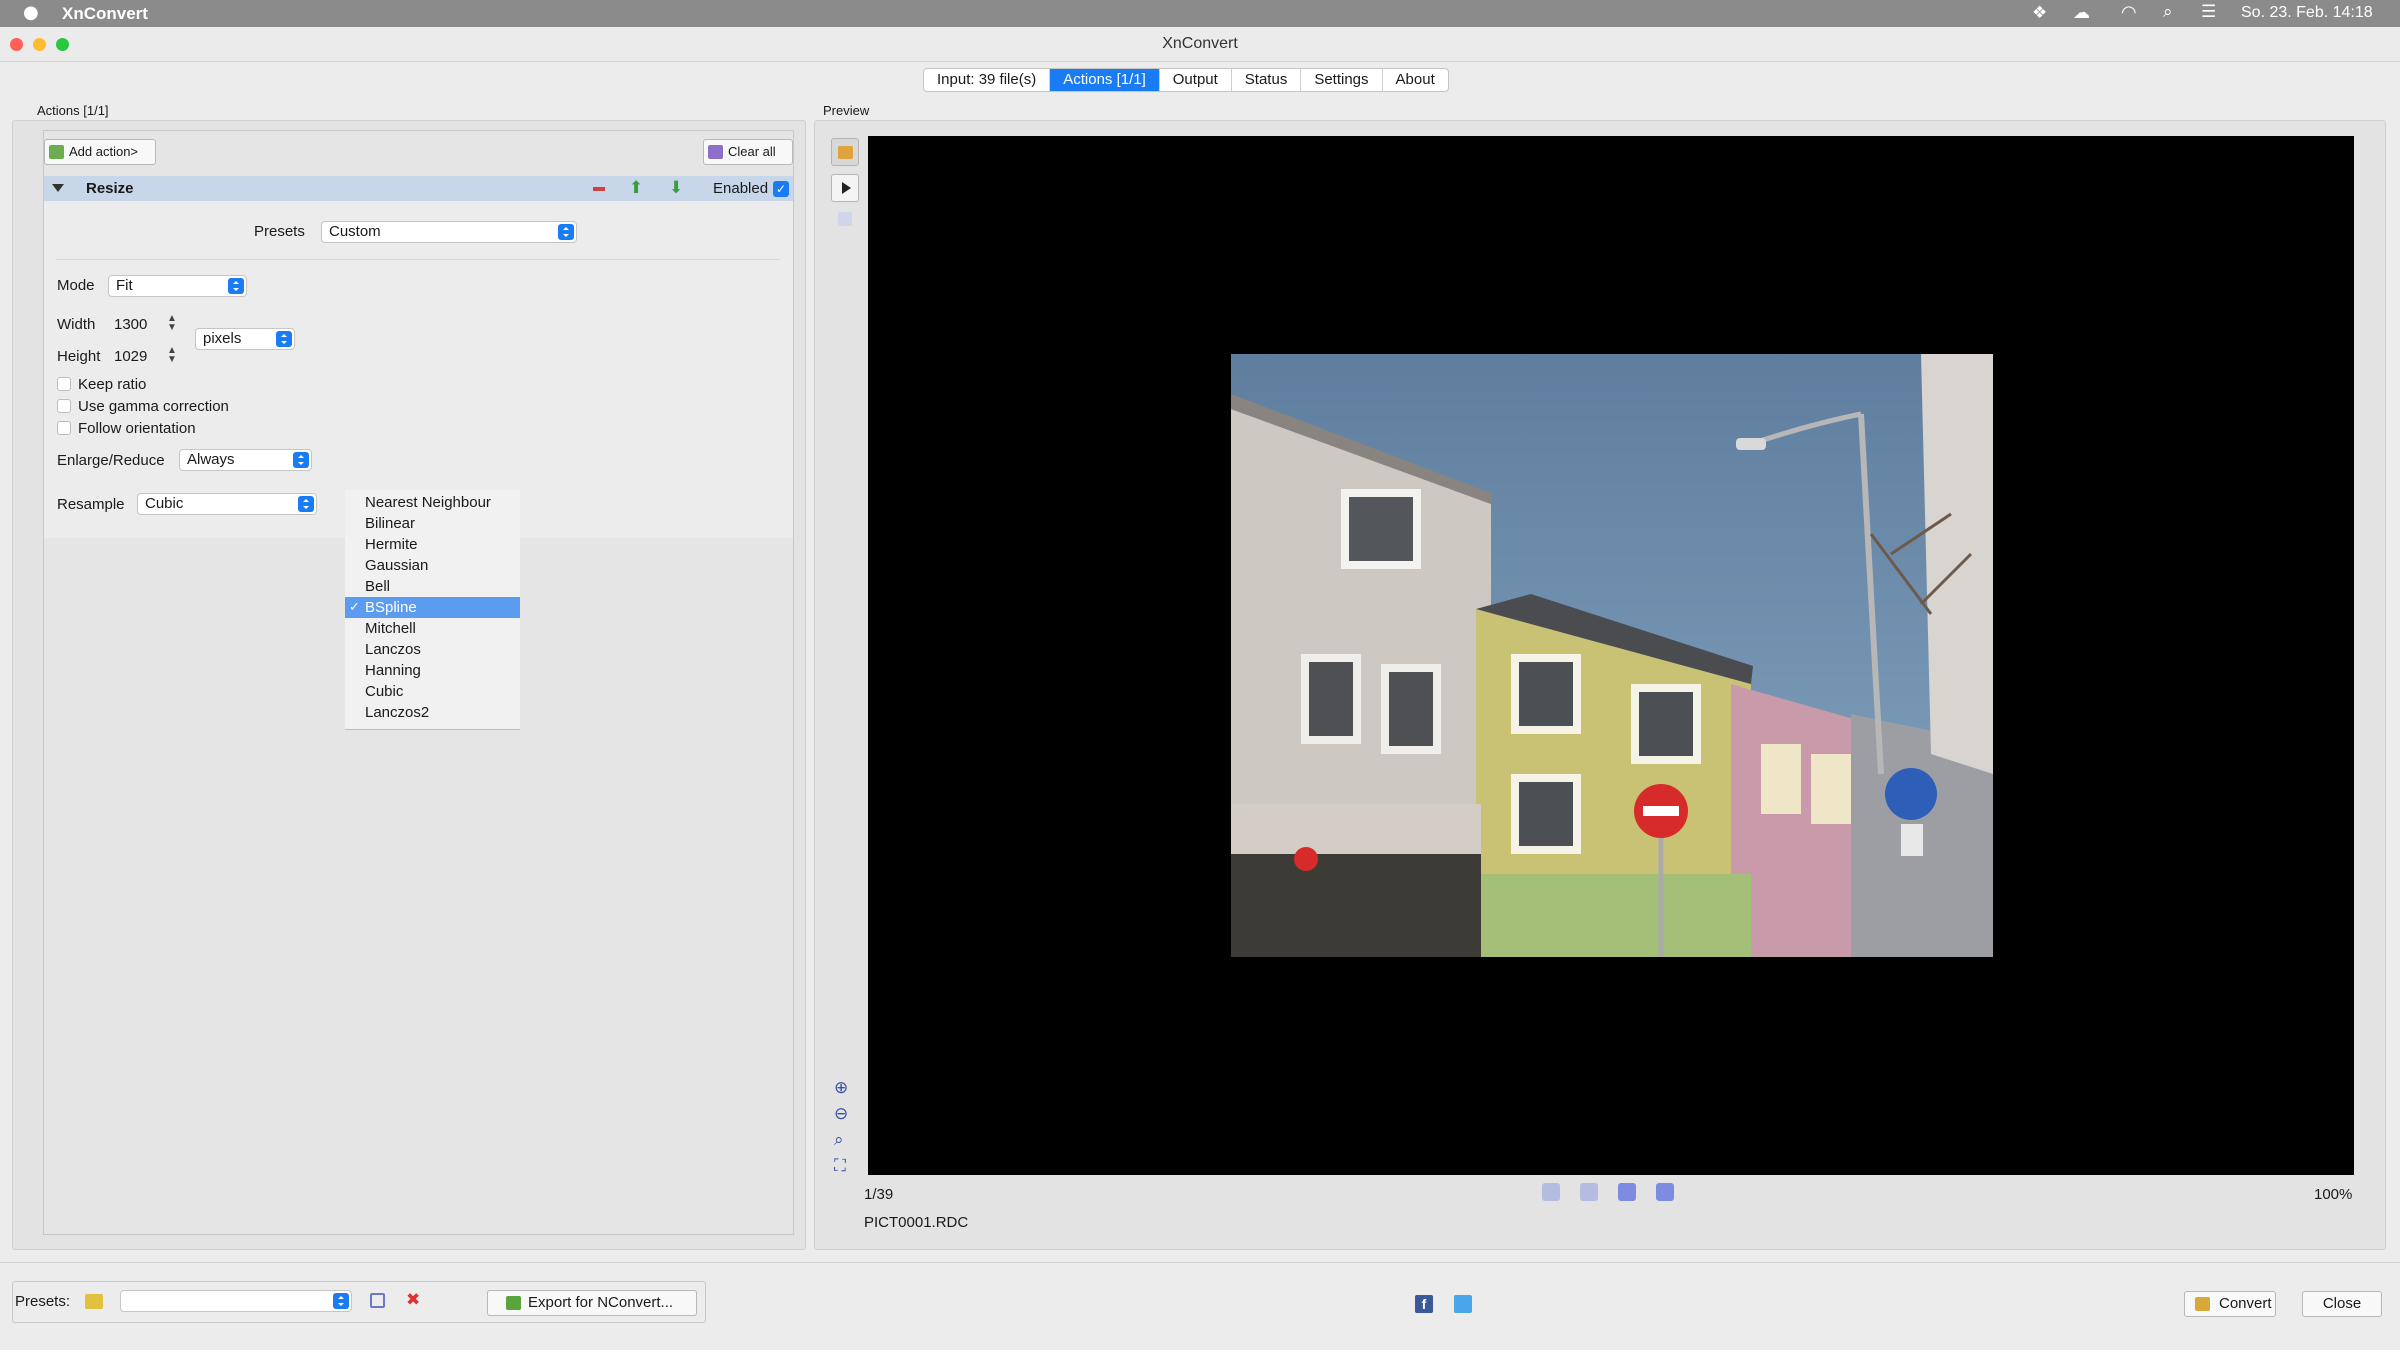 Image resolution: width=2400 pixels, height=1350 pixels. Describe the element at coordinates (418, 259) in the screenshot. I see `divider` at that location.